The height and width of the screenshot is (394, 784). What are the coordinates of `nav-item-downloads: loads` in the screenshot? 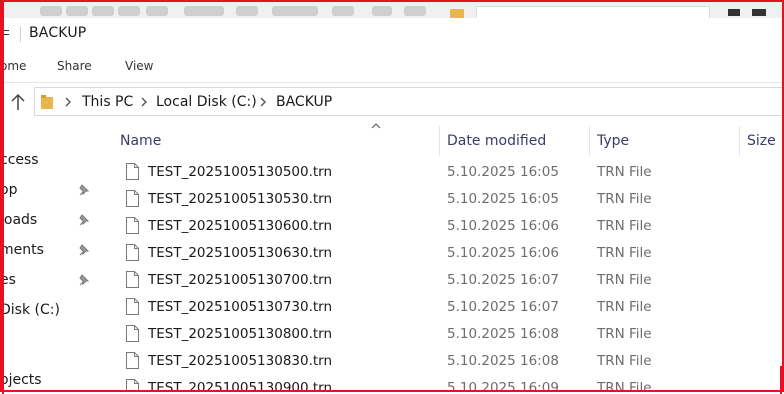 It's located at (18, 220).